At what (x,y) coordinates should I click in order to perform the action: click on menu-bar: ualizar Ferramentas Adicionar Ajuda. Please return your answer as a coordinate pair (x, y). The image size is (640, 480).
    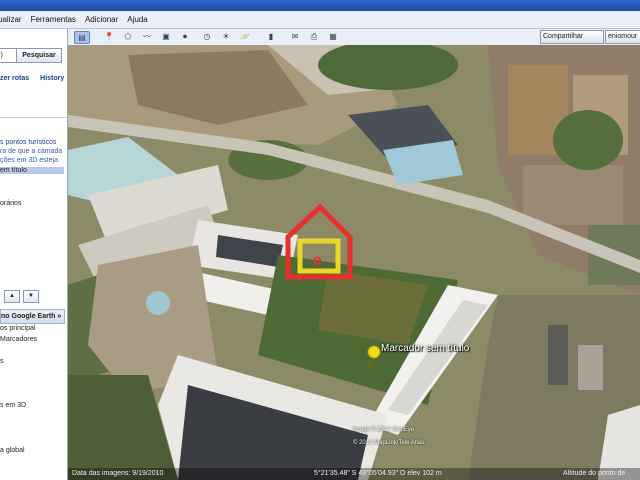
    Looking at the image, I should click on (320, 20).